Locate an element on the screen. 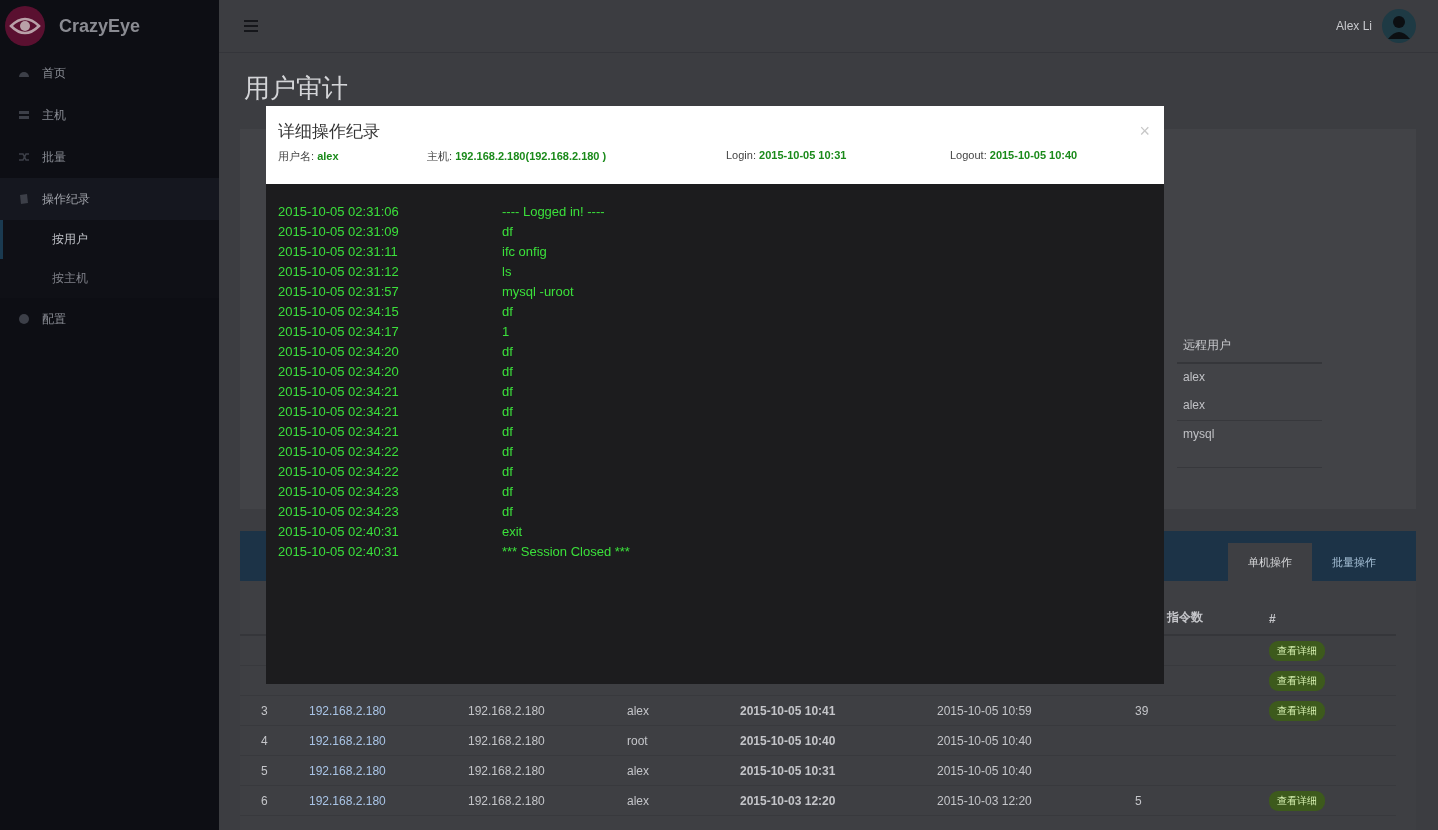 This screenshot has height=830, width=1438. log-command: exit is located at coordinates (512, 531).